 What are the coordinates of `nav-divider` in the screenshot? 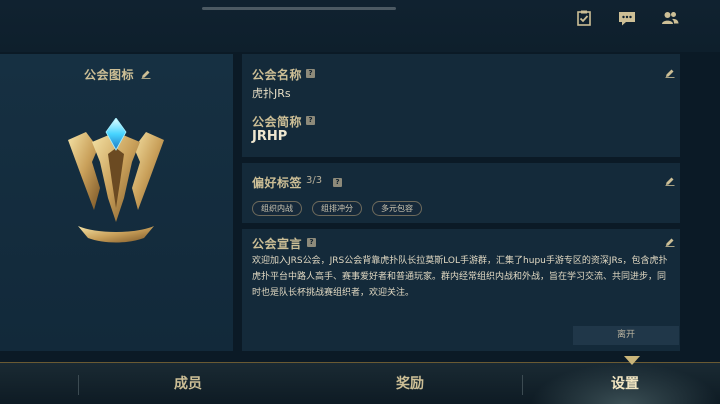 It's located at (522, 385).